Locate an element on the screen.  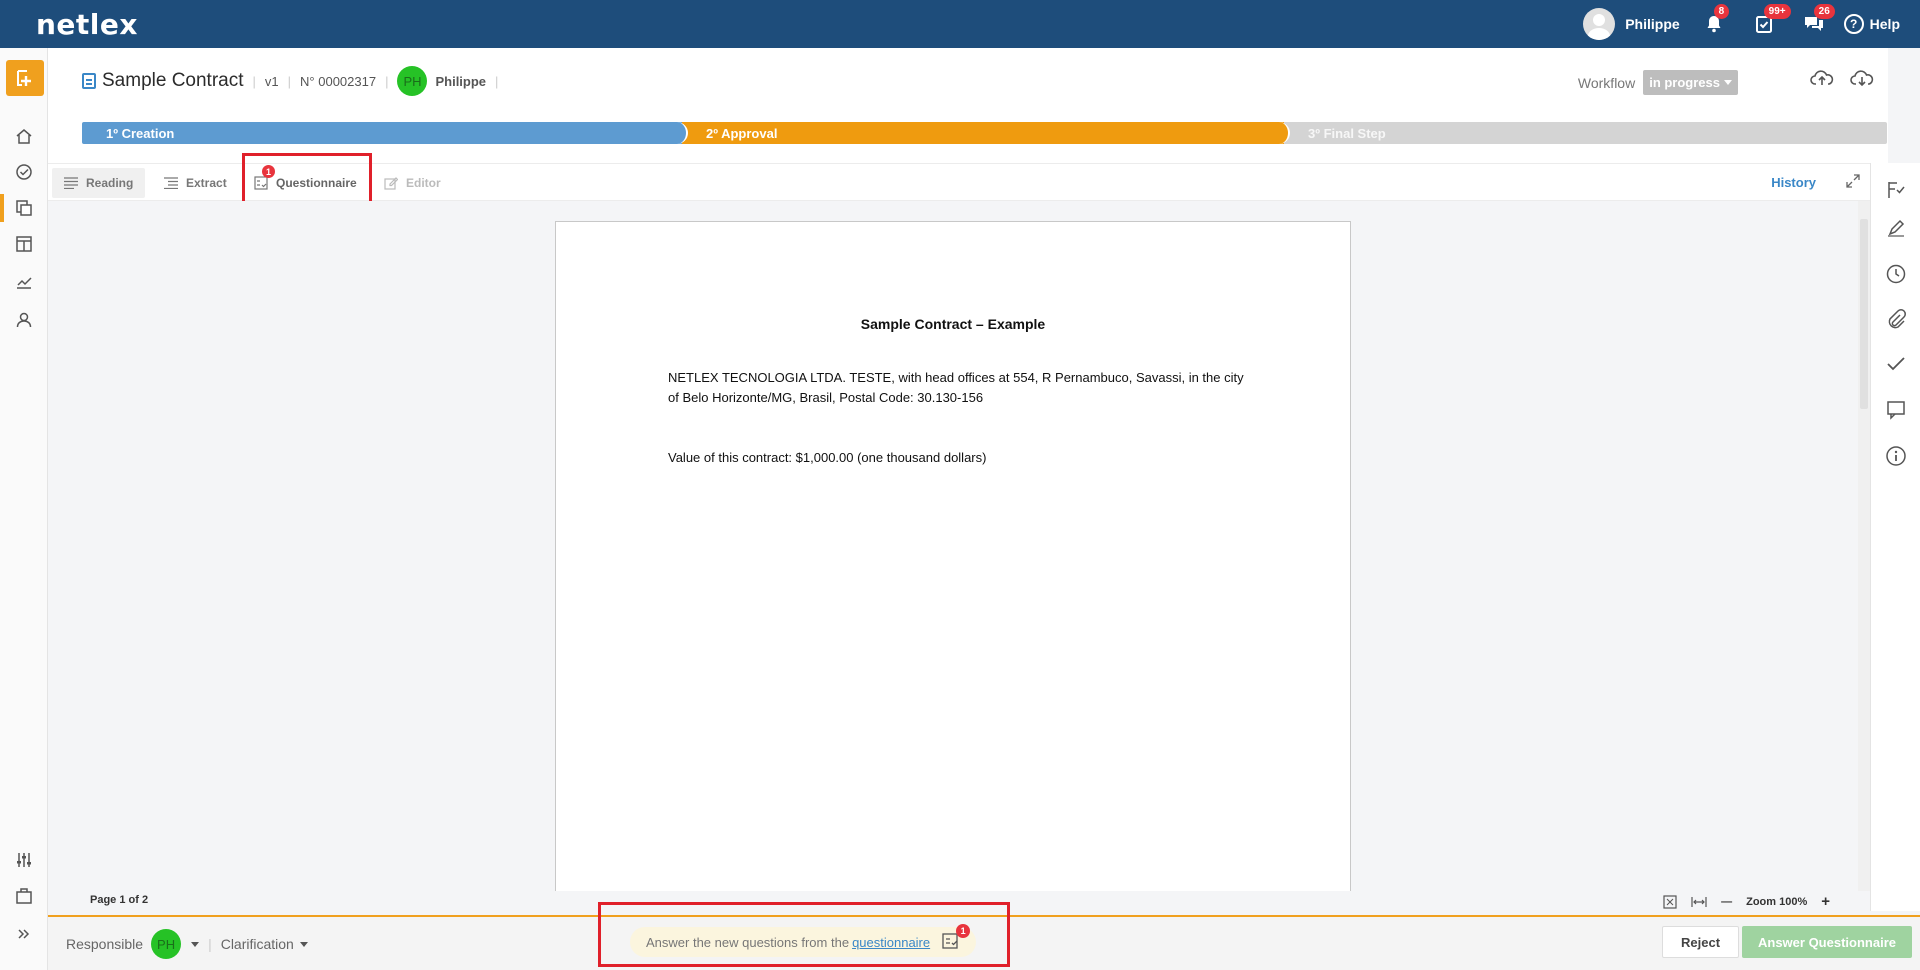
workflow-label: Workflow is located at coordinates (1606, 82).